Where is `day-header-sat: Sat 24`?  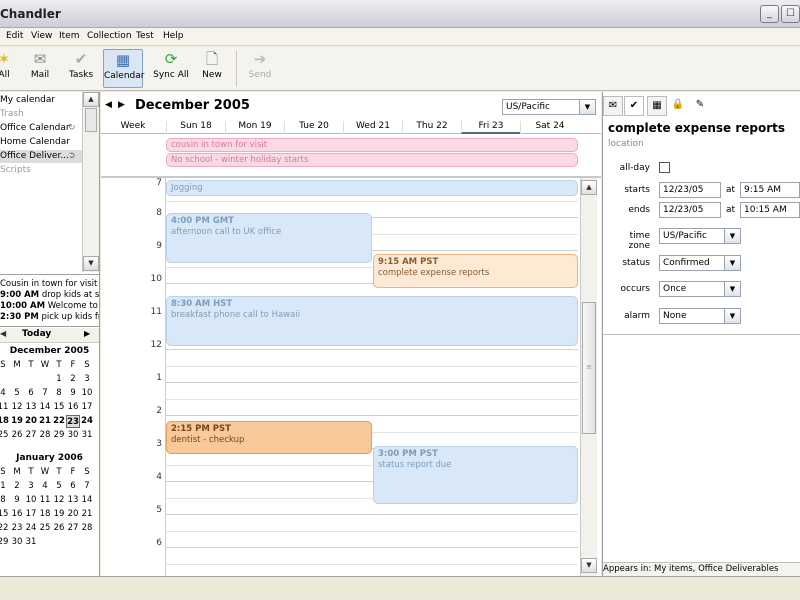
day-header-sat: Sat 24 is located at coordinates (549, 127).